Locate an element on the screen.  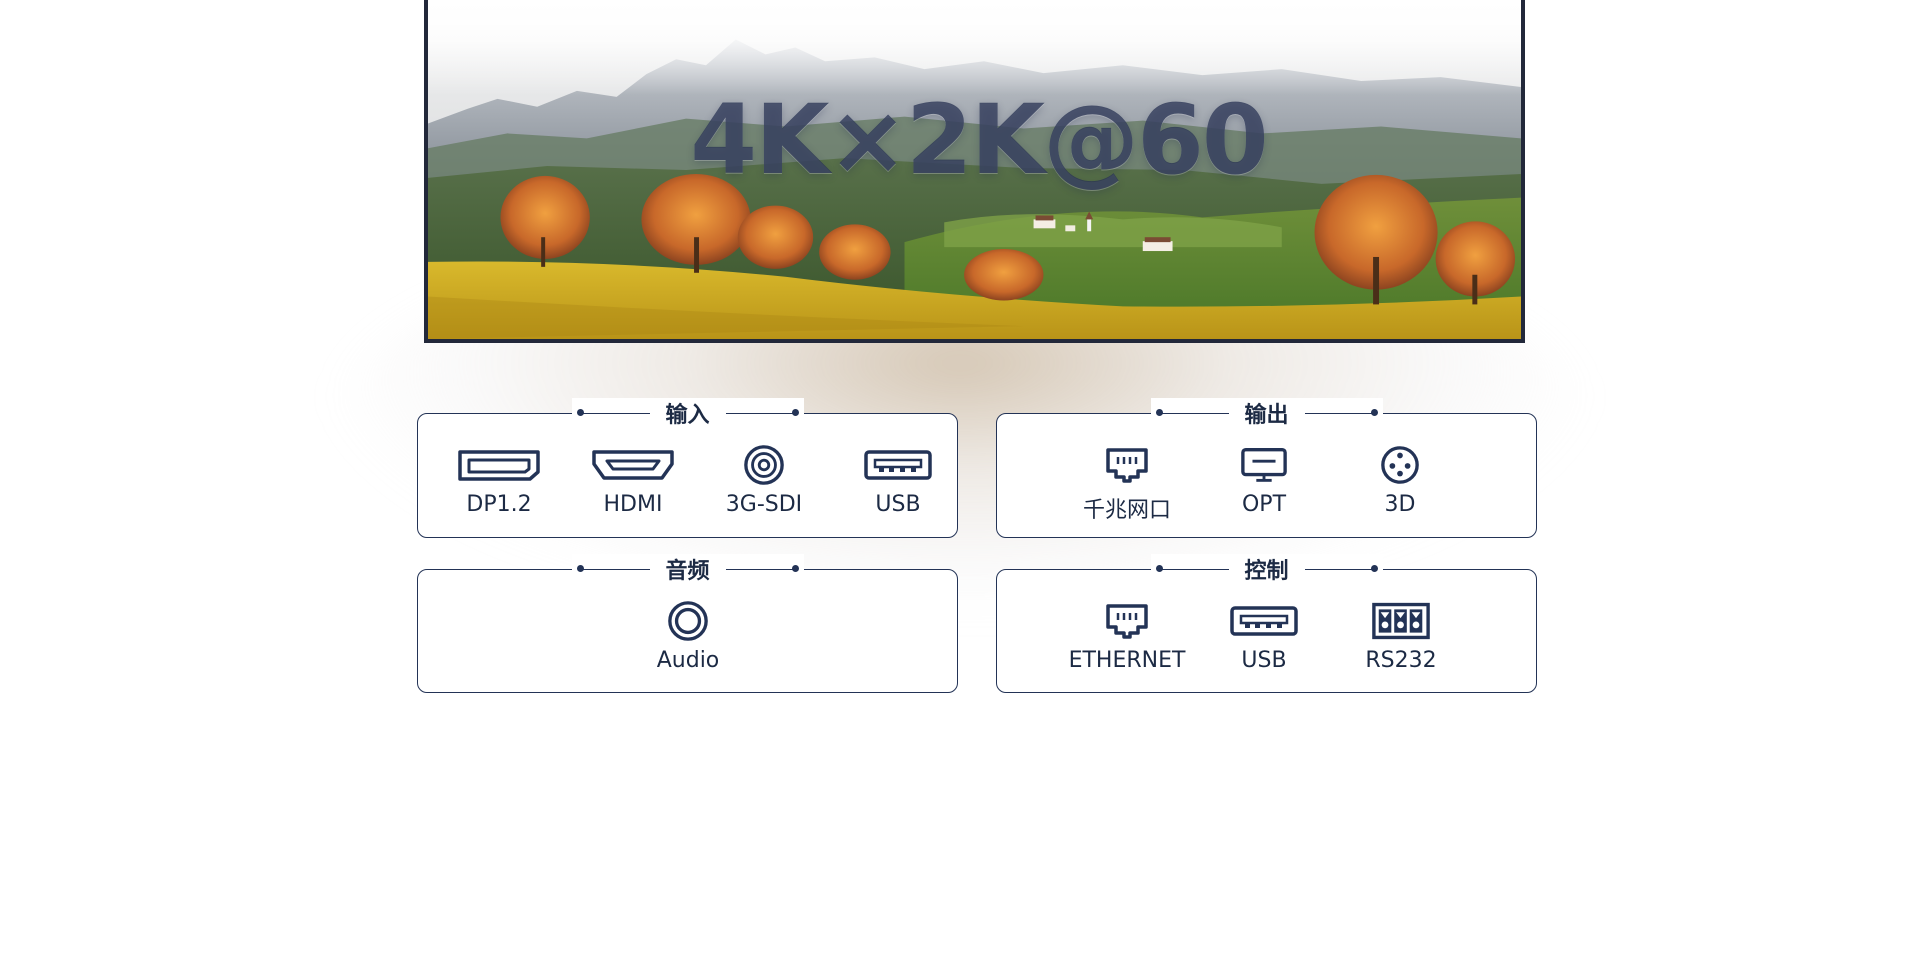
audio-jack-icon is located at coordinates (688, 621).